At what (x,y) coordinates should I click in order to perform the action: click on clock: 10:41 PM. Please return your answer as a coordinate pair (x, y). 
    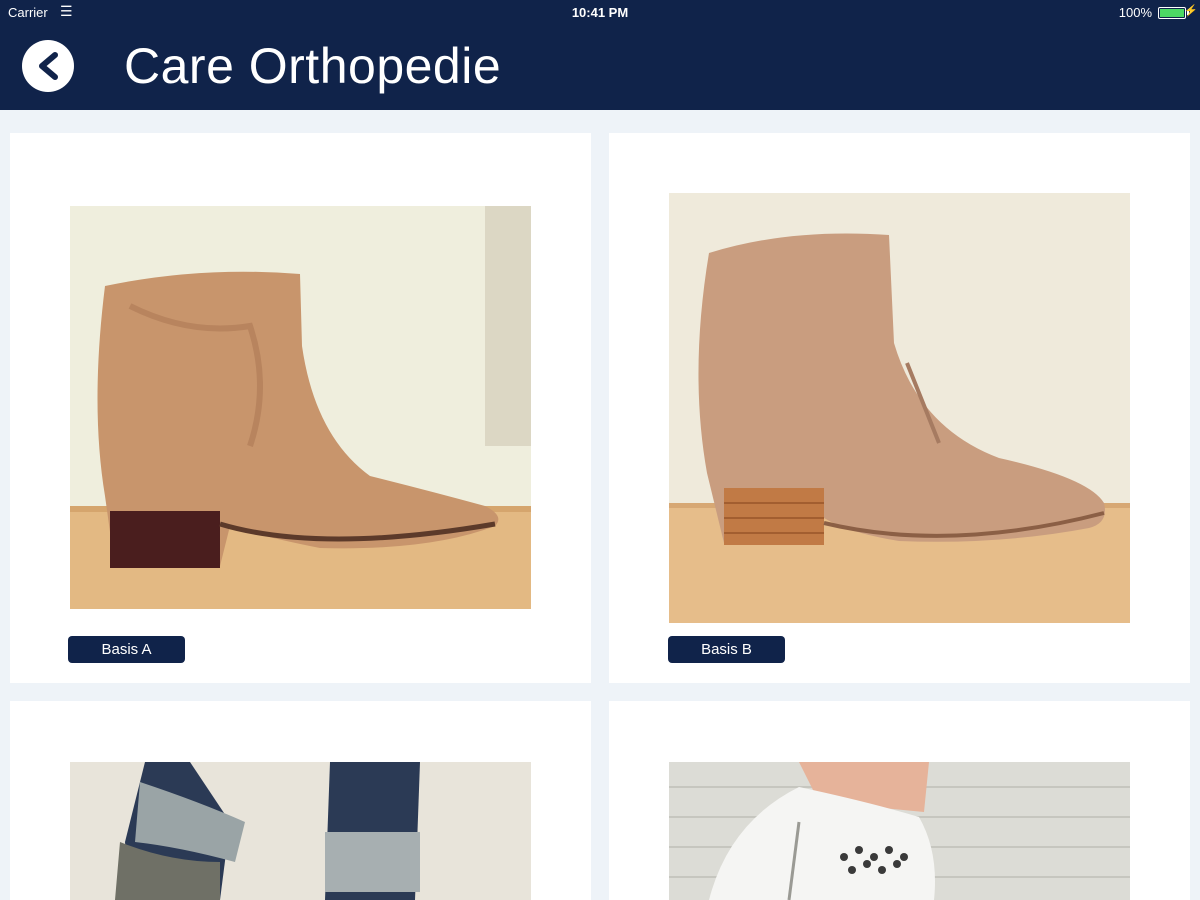
    Looking at the image, I should click on (600, 12).